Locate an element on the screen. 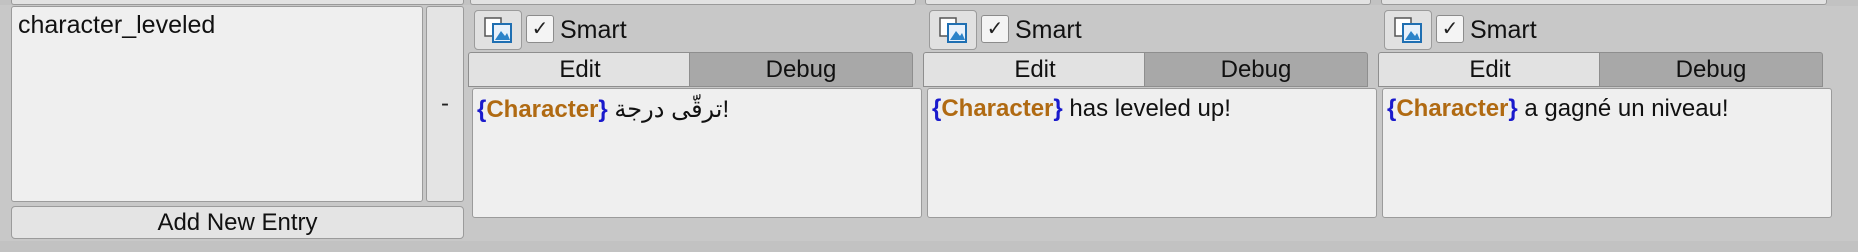 The image size is (1858, 252). translation-text: ترقّى درجة! is located at coordinates (668, 109).